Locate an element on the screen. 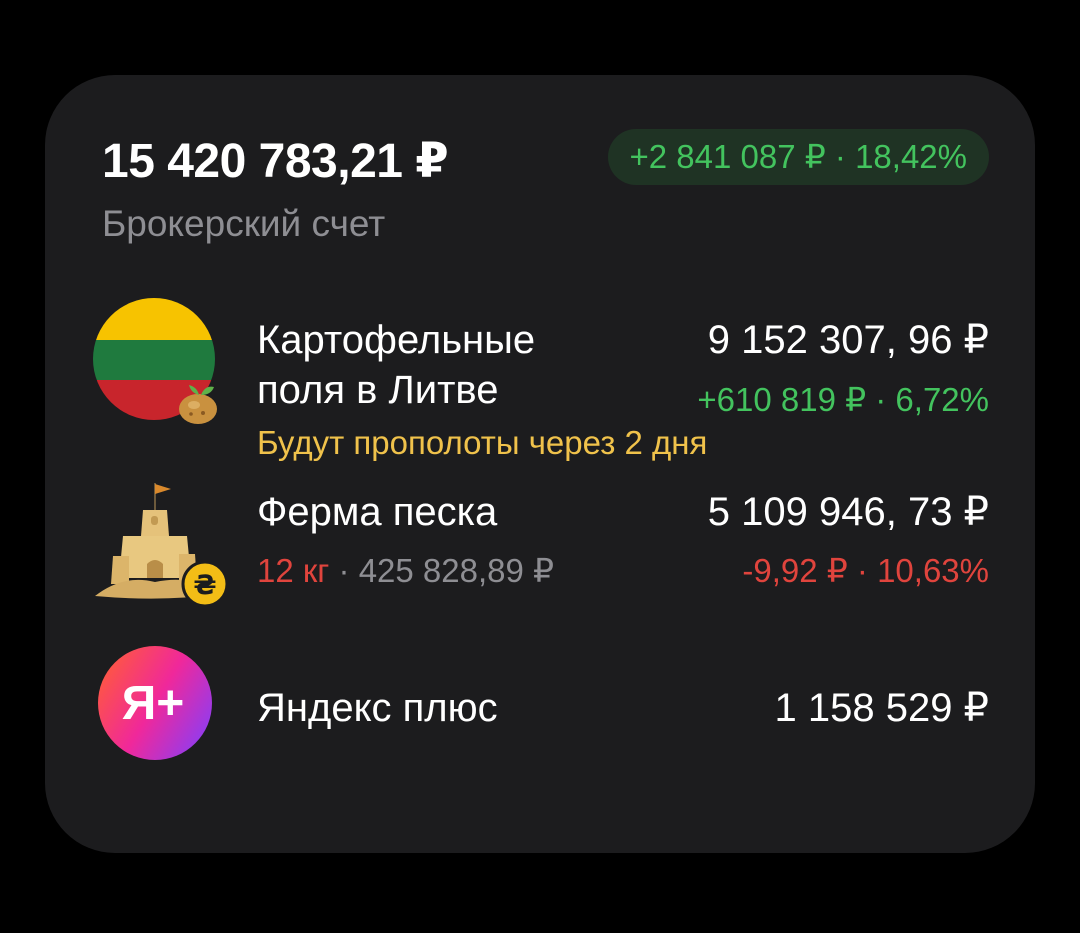  asset-value: 5 109 946, 73 ₽ is located at coordinates (848, 512).